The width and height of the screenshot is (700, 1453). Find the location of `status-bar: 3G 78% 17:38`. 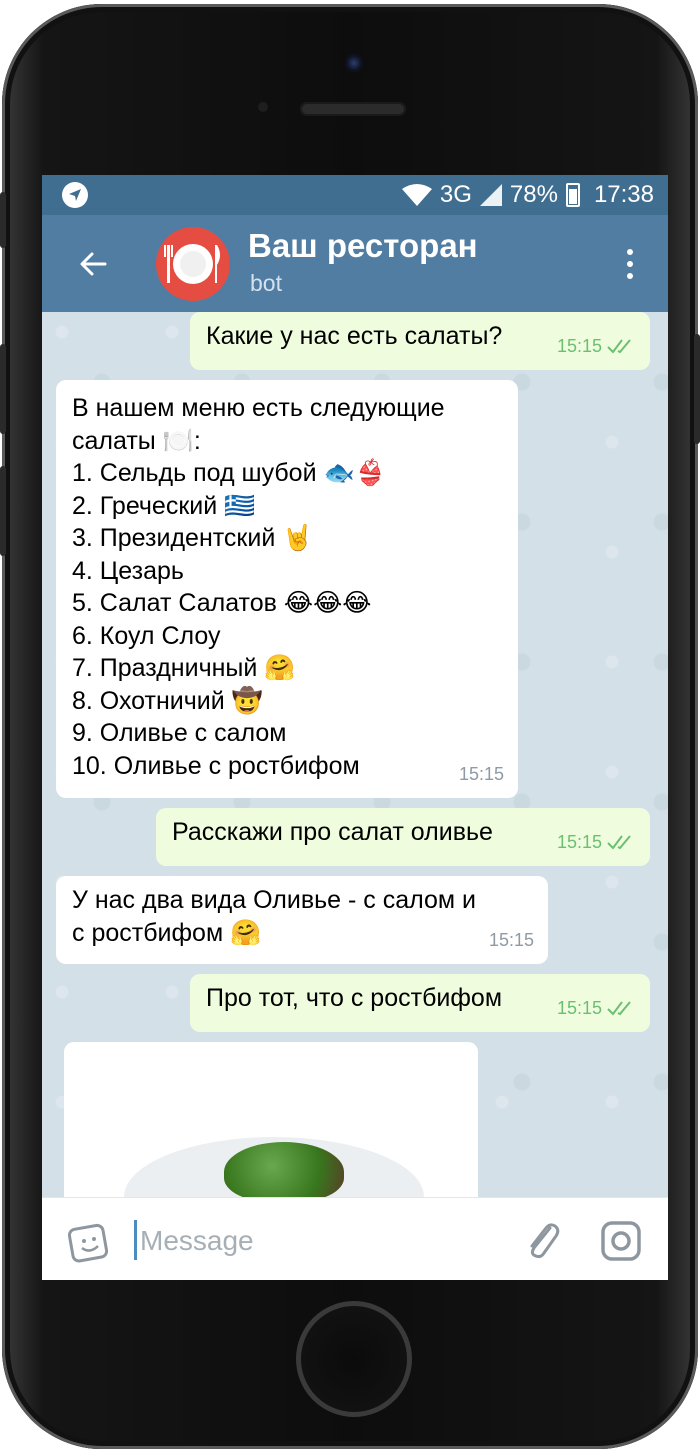

status-bar: 3G 78% 17:38 is located at coordinates (355, 195).